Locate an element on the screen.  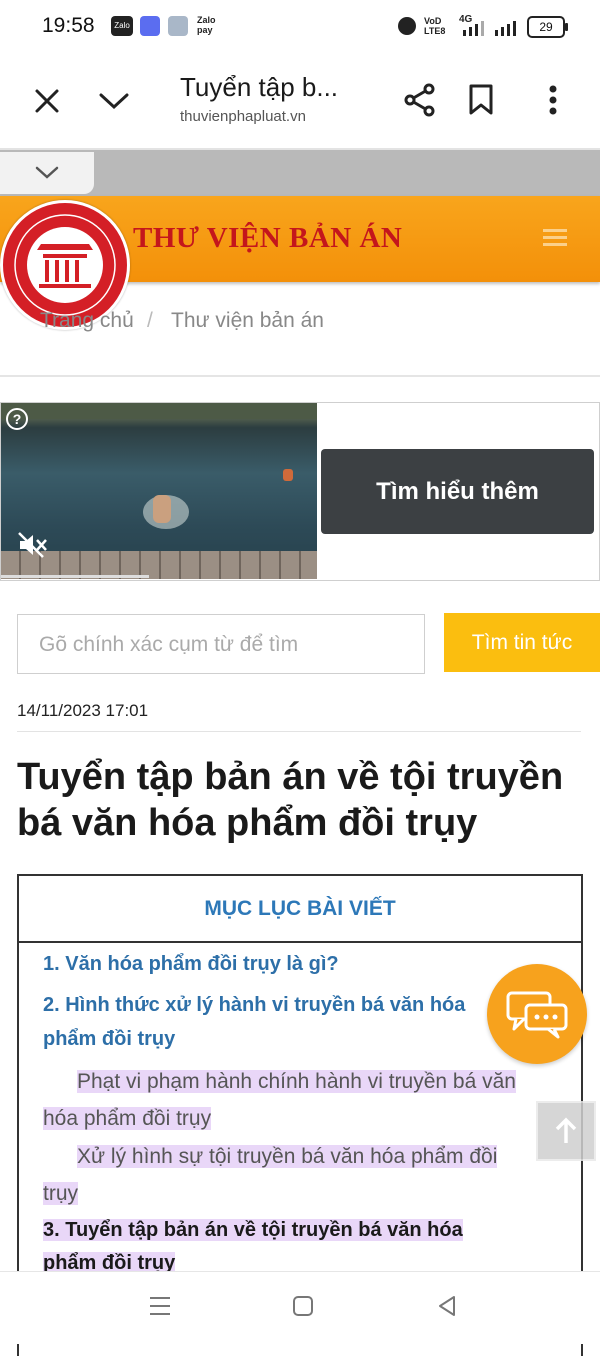
battery-icon: 29 is located at coordinates (547, 27).